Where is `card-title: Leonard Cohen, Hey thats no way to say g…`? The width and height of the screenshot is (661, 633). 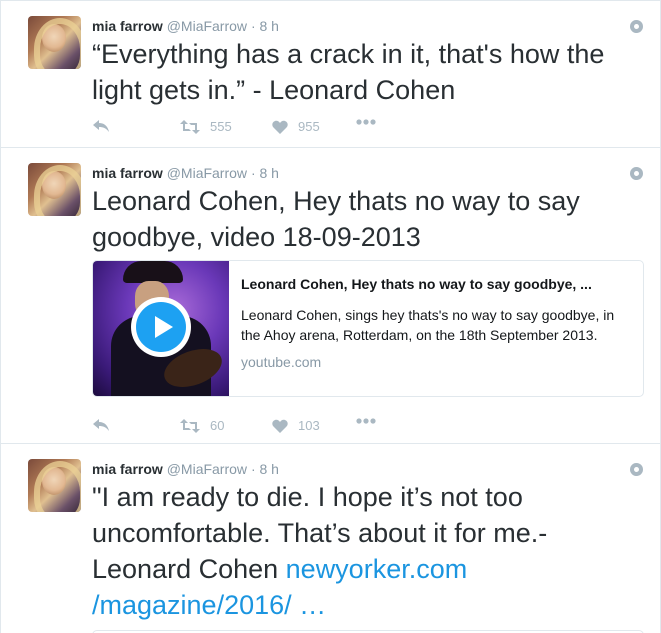 card-title: Leonard Cohen, Hey thats no way to say g… is located at coordinates (438, 284).